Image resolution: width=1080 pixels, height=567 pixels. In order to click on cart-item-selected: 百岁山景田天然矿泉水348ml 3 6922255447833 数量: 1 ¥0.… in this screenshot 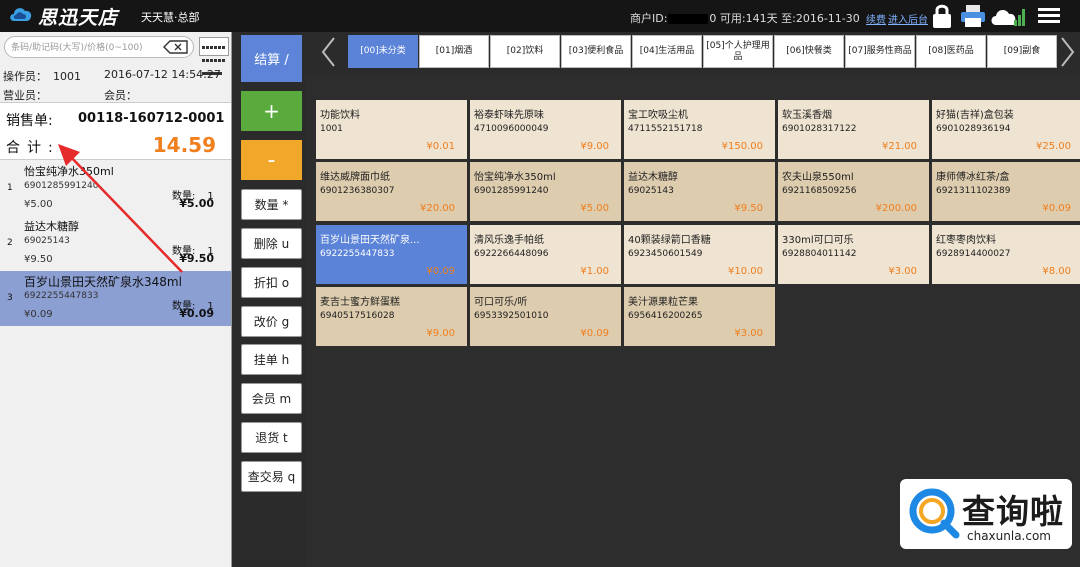, I will do `click(115, 298)`.